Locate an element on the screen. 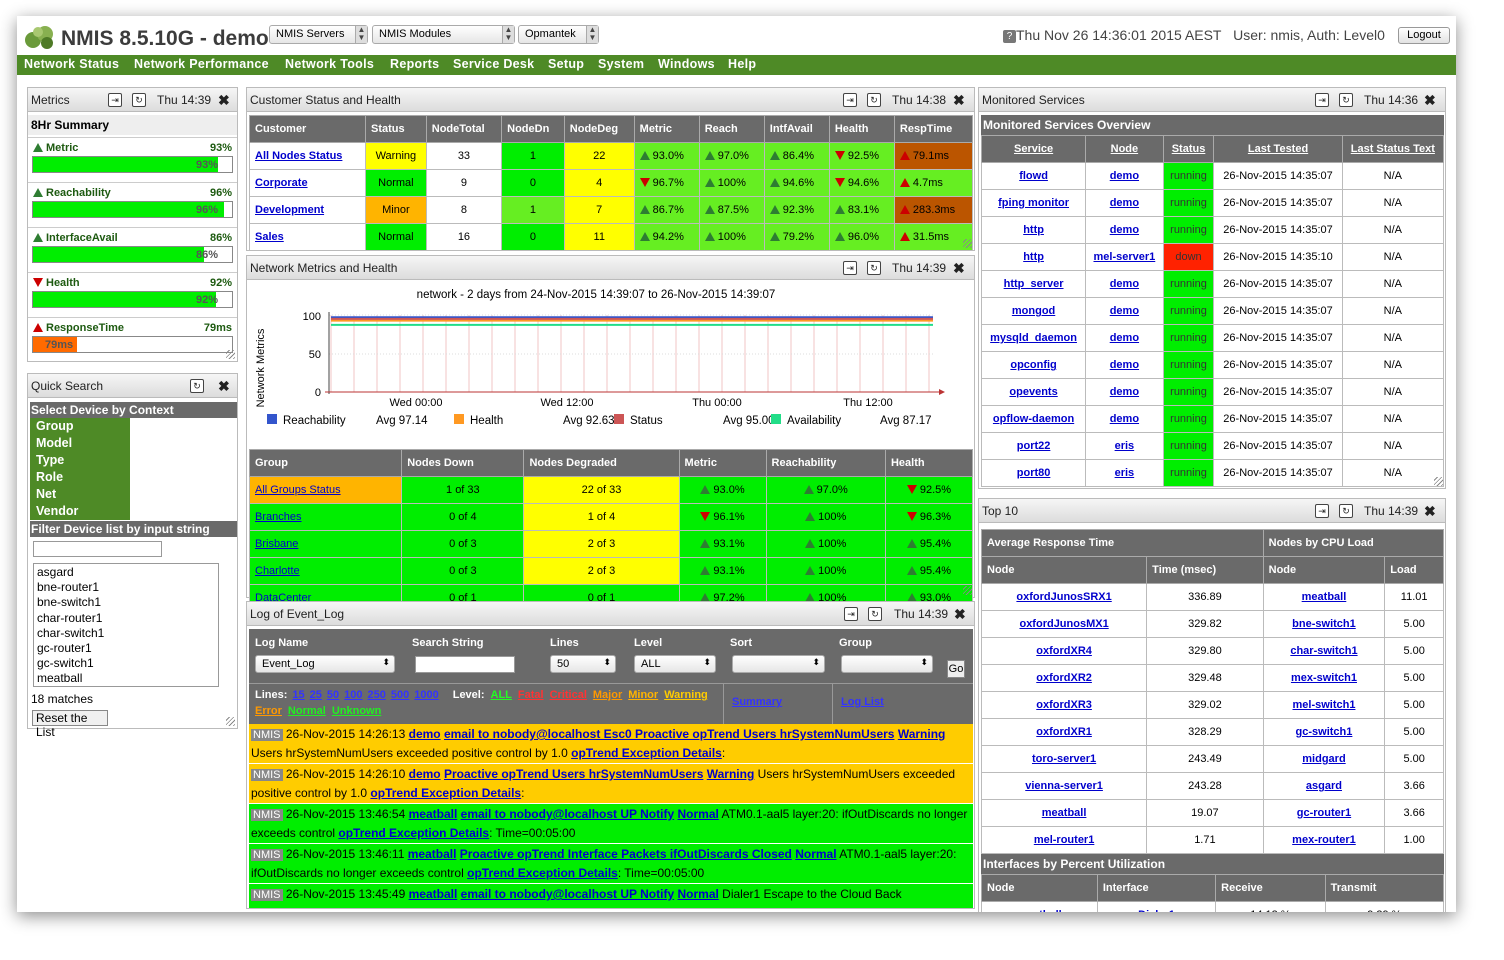 The height and width of the screenshot is (960, 1504). level-option-normal: Normal is located at coordinates (307, 711).